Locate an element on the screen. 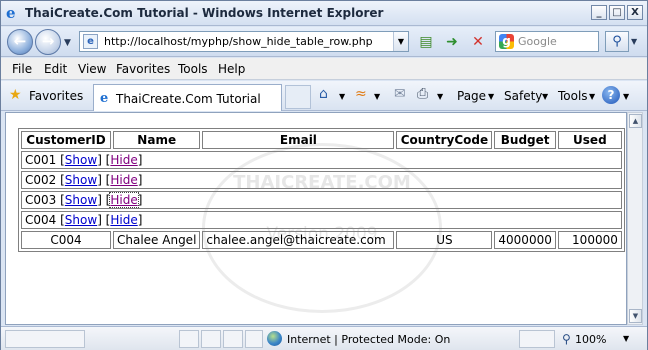 The height and width of the screenshot is (350, 648). header-name: Name is located at coordinates (157, 140).